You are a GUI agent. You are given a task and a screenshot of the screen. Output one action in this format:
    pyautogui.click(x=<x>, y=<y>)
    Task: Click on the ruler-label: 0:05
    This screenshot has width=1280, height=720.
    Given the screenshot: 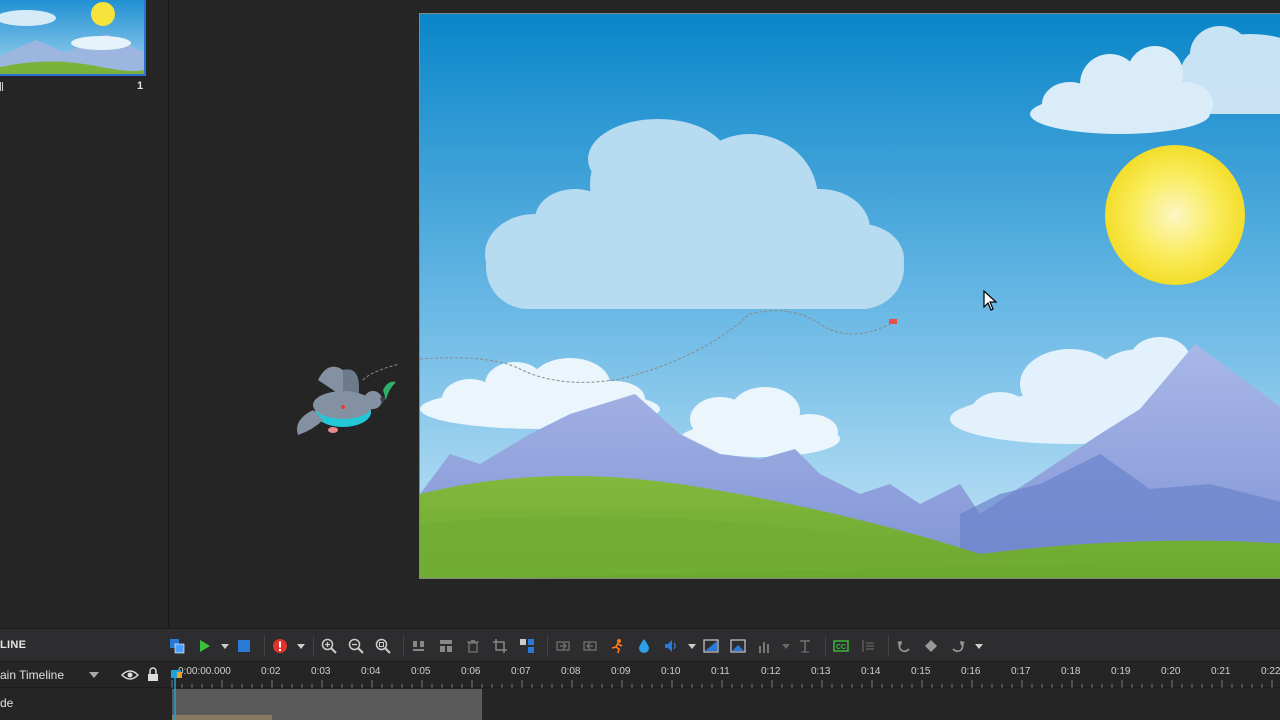 What is the action you would take?
    pyautogui.click(x=421, y=671)
    